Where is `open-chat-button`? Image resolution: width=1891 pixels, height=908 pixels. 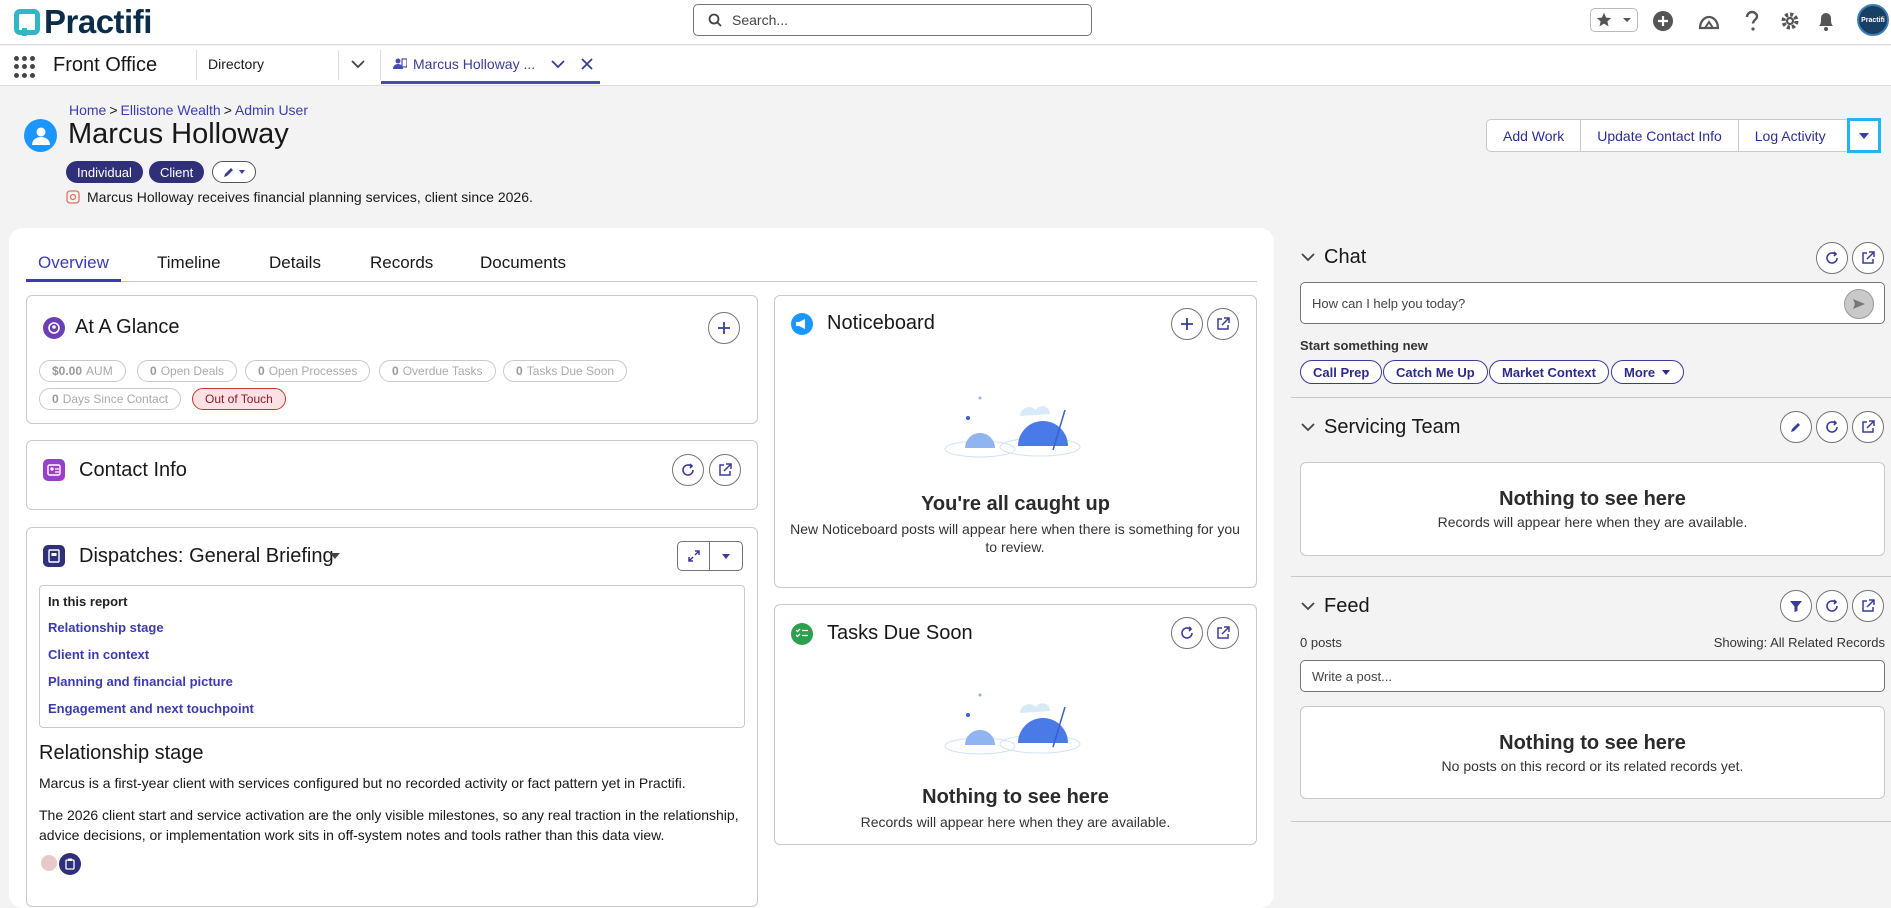
open-chat-button is located at coordinates (1868, 258).